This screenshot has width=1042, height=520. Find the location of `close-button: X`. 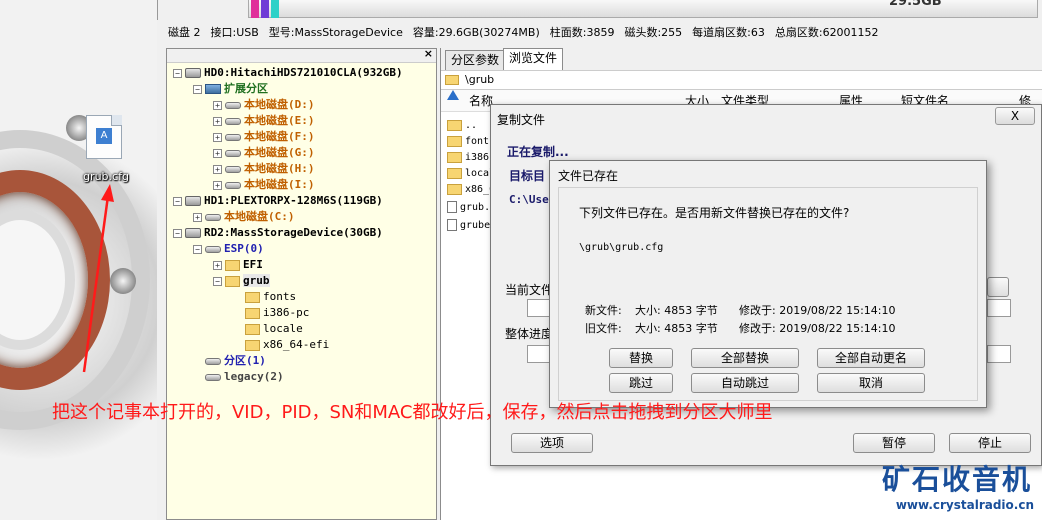

close-button: X is located at coordinates (1015, 116).